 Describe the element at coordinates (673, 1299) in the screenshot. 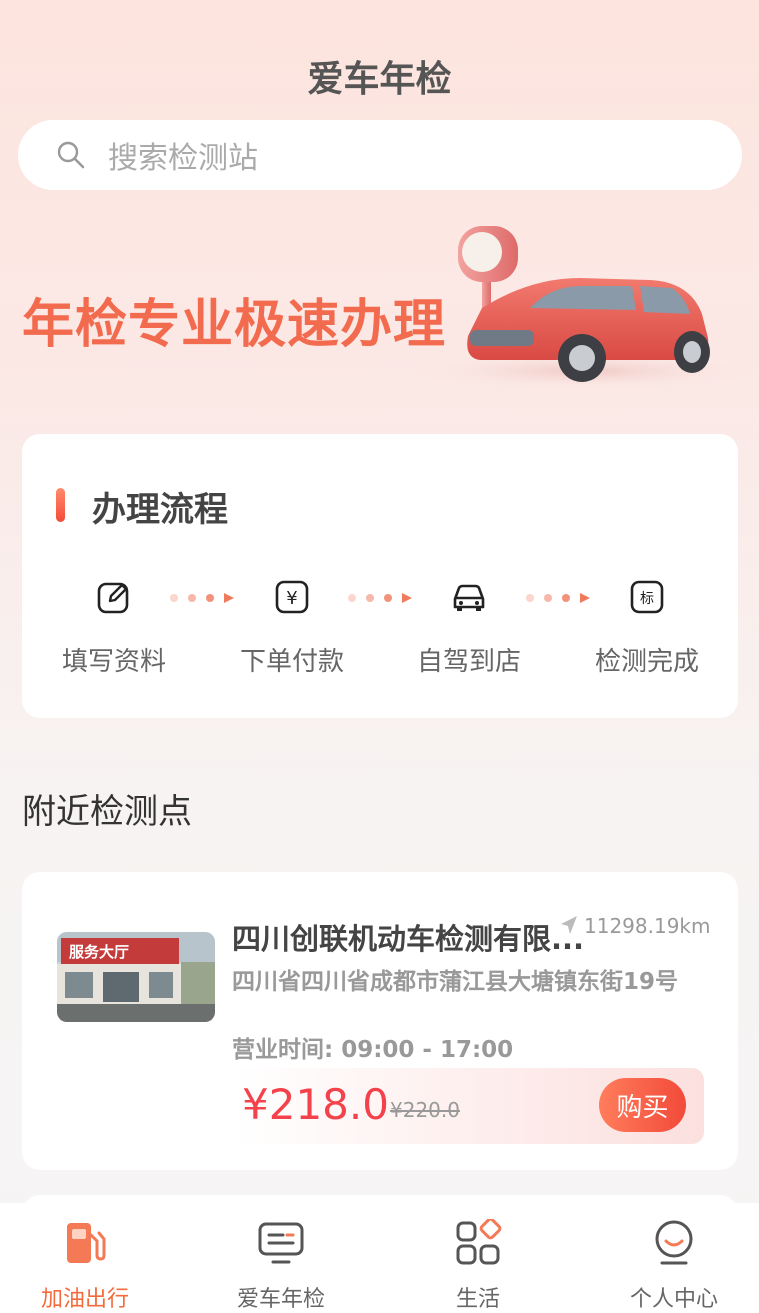

I see `tab-label: 个人中心` at that location.